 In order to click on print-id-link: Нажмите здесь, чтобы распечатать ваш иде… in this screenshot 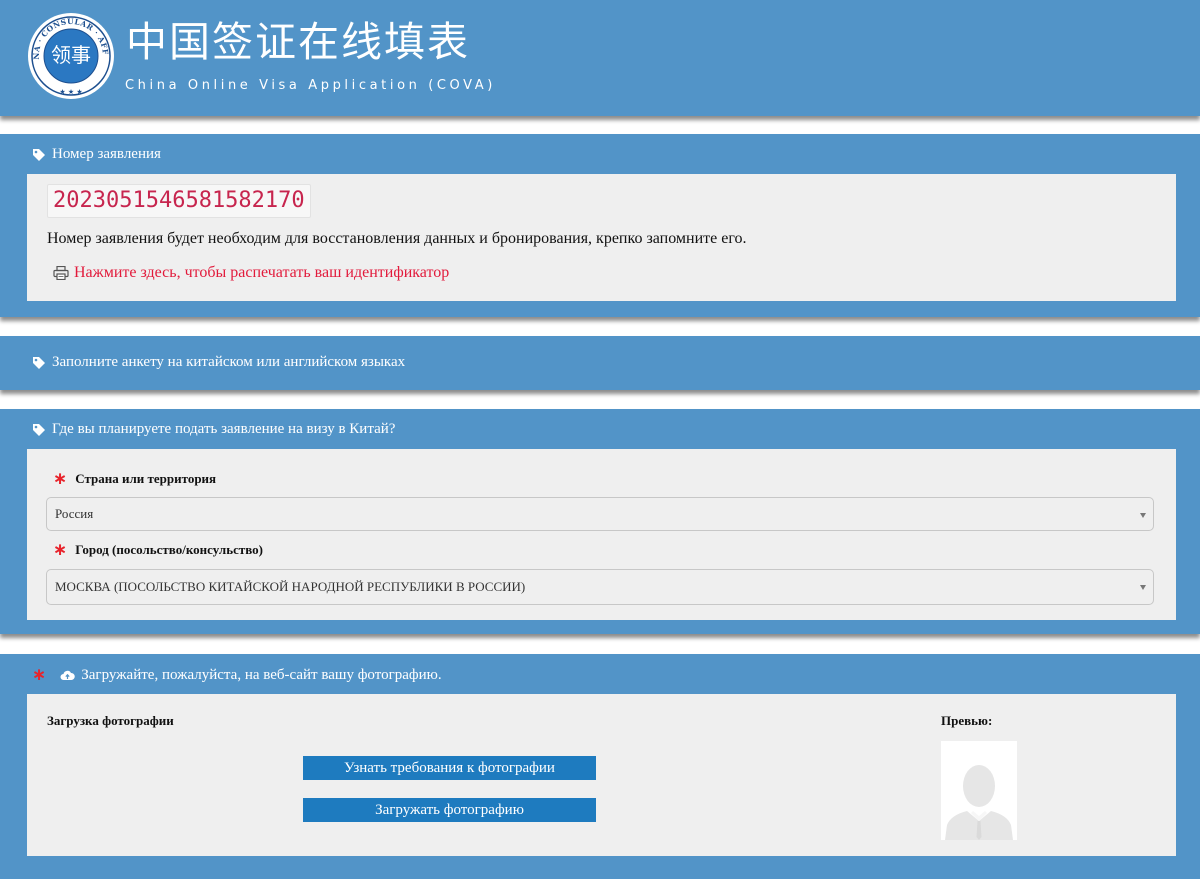, I will do `click(251, 273)`.